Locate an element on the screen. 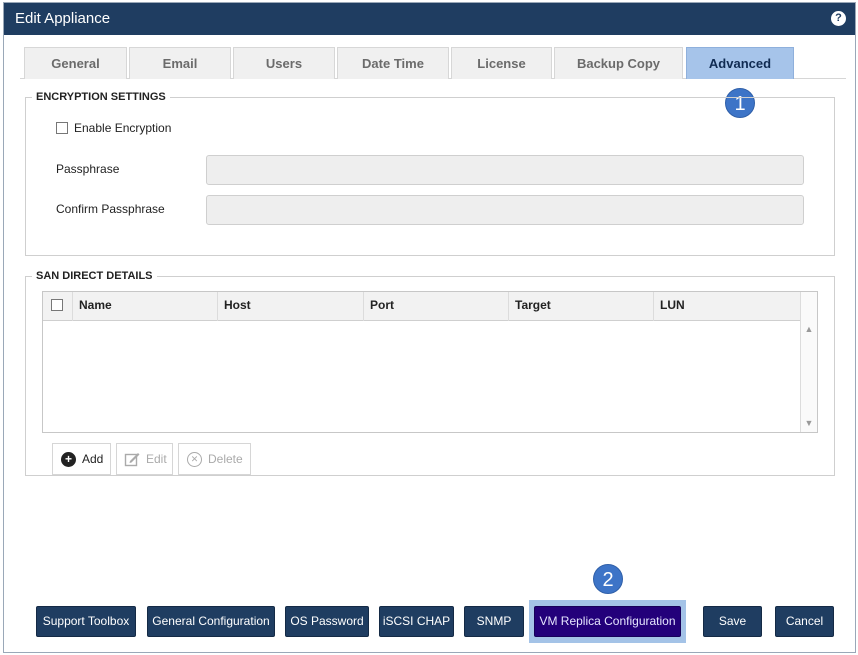 The image size is (858, 655). tab-general: General is located at coordinates (75, 63).